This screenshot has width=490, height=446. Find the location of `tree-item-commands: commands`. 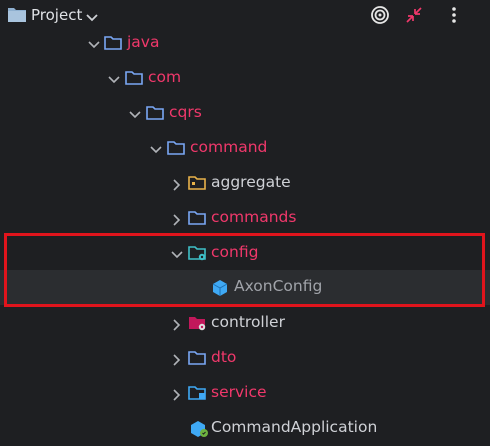

tree-item-commands: commands is located at coordinates (245, 218).